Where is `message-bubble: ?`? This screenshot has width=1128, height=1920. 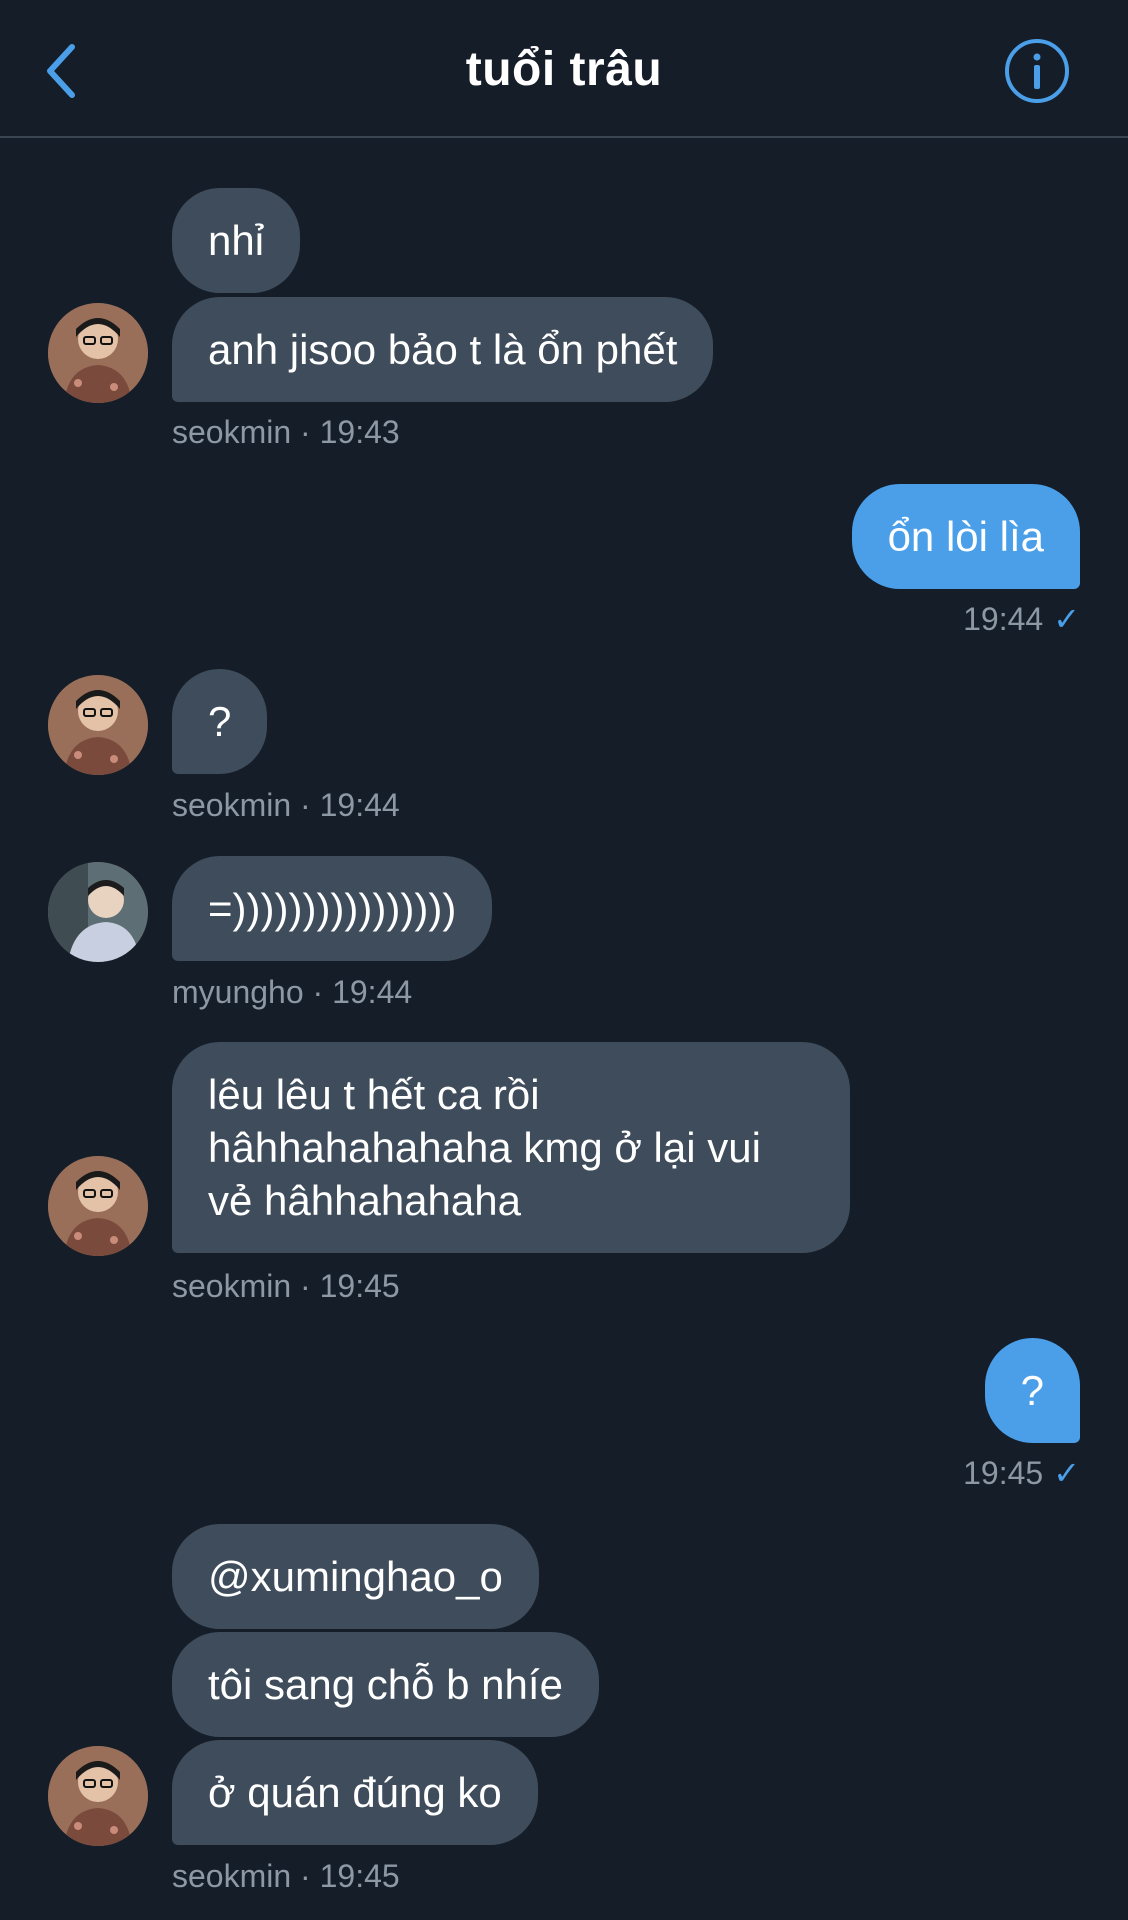 message-bubble: ? is located at coordinates (220, 721).